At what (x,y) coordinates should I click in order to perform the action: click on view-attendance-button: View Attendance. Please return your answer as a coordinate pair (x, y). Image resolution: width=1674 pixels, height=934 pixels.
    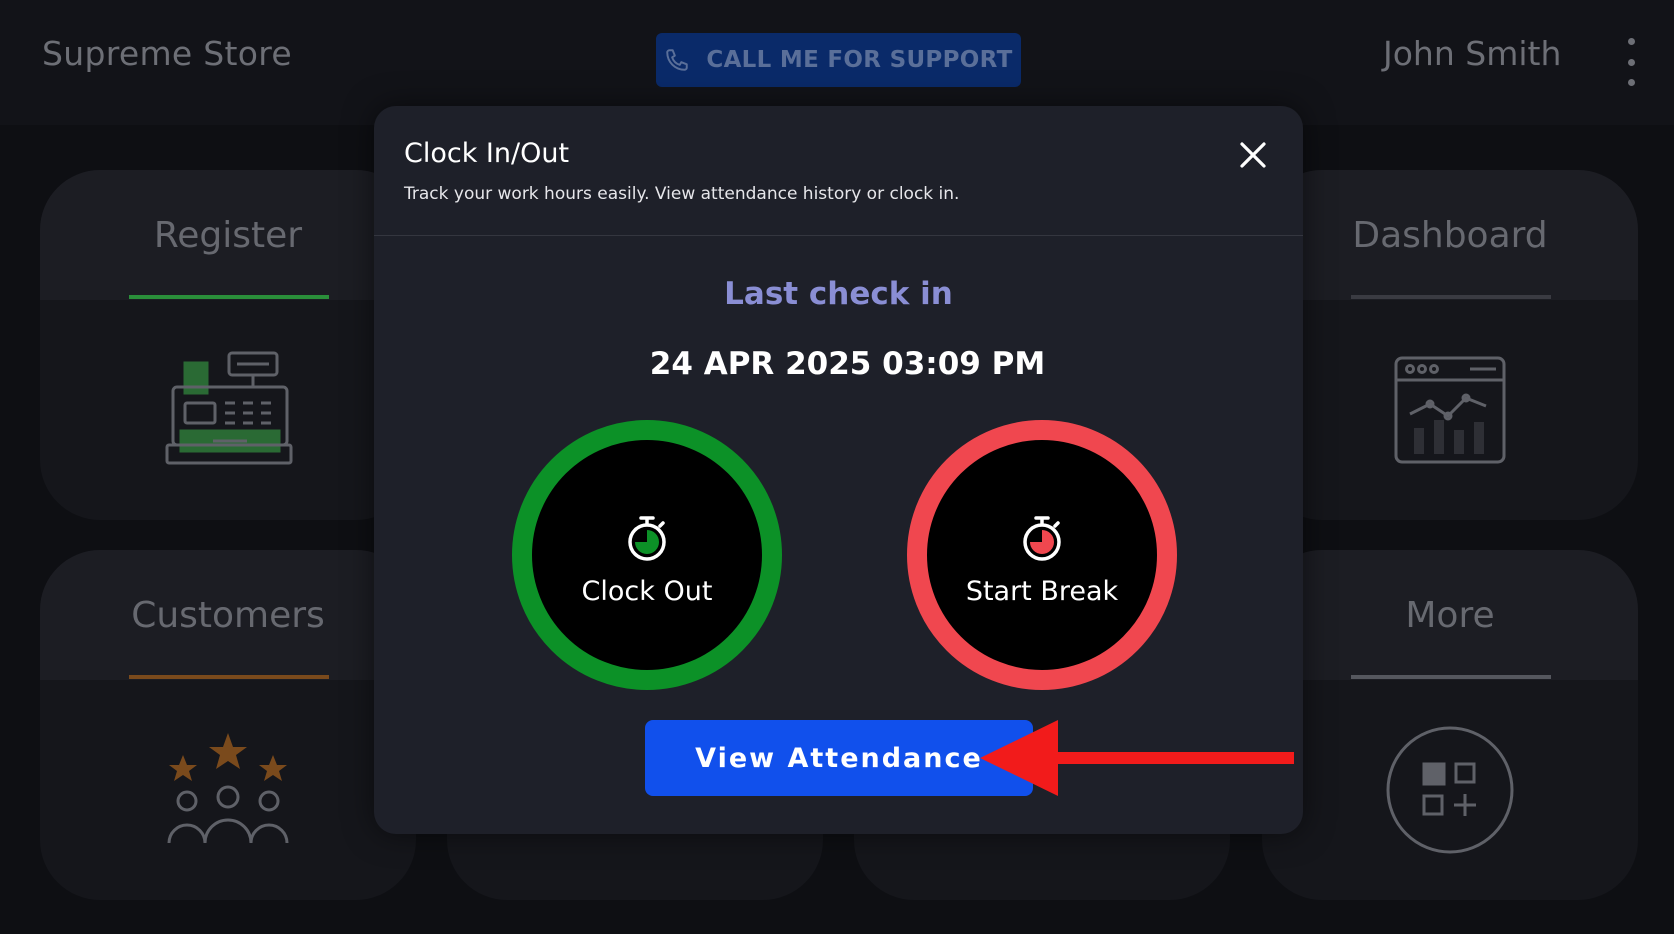
    Looking at the image, I should click on (839, 758).